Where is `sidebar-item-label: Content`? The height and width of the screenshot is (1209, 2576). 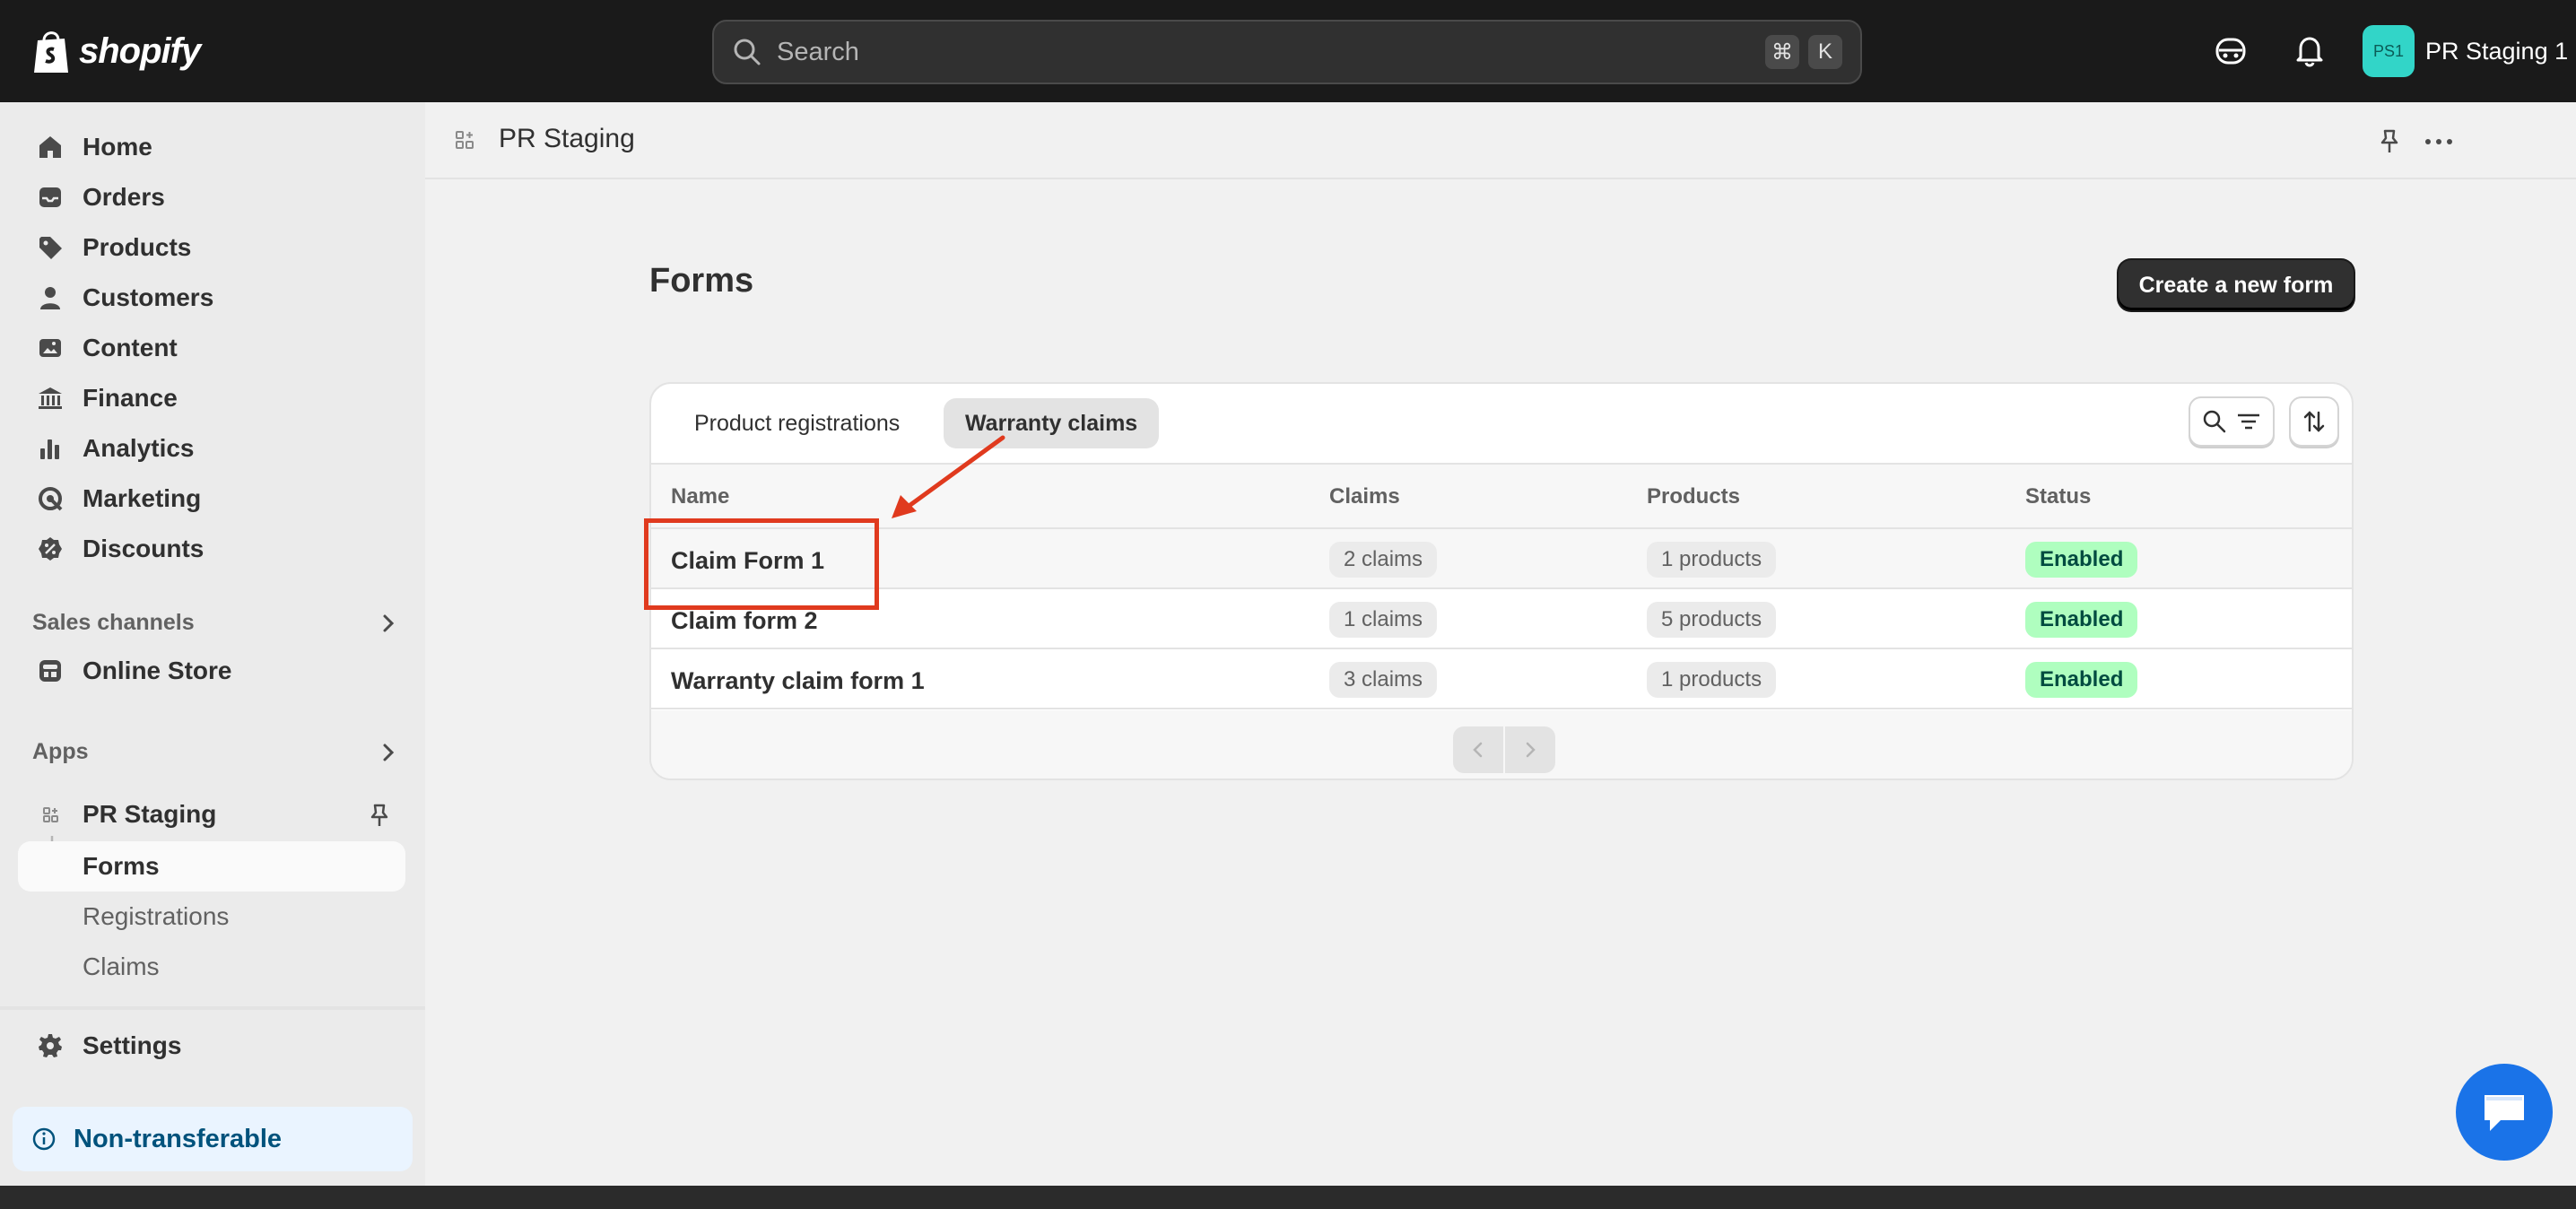
sidebar-item-label: Content is located at coordinates (130, 348).